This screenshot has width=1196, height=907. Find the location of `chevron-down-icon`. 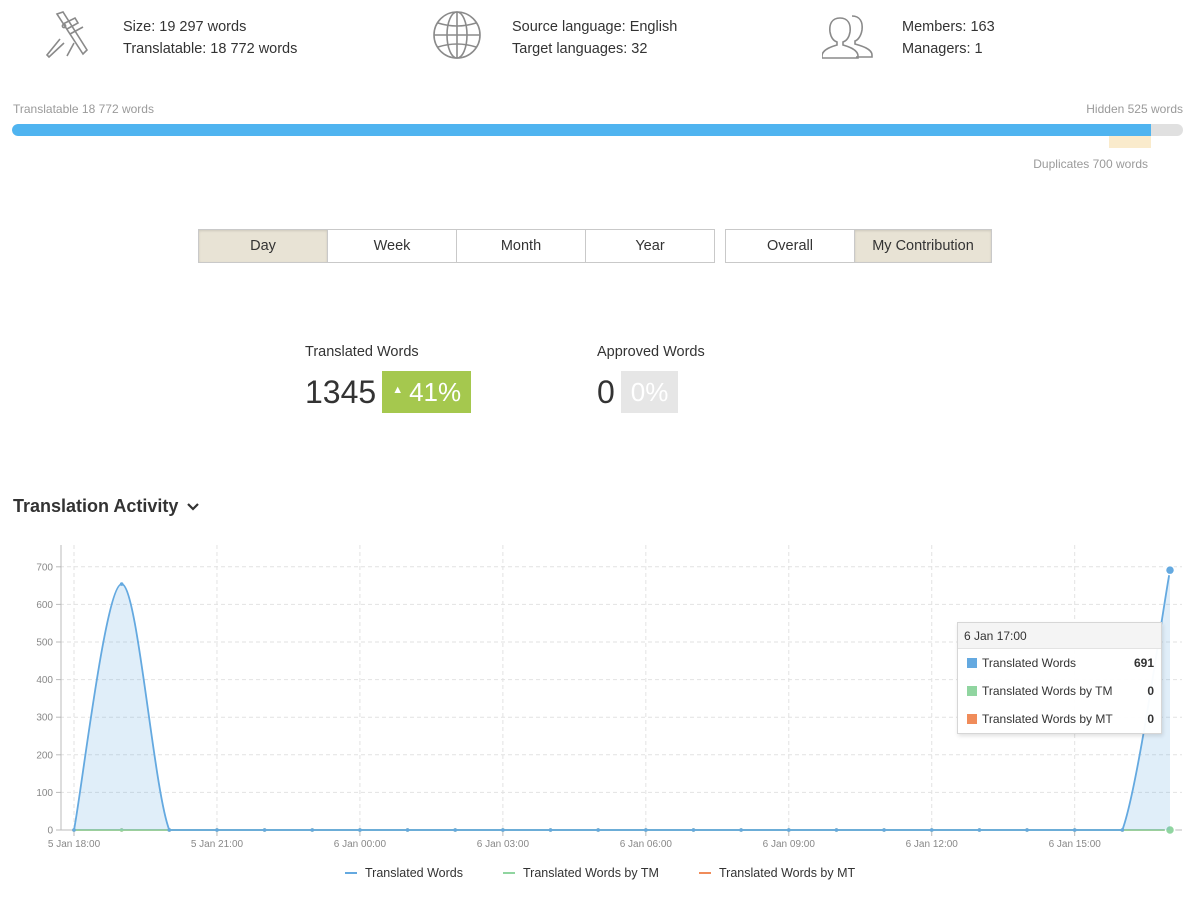

chevron-down-icon is located at coordinates (193, 506).